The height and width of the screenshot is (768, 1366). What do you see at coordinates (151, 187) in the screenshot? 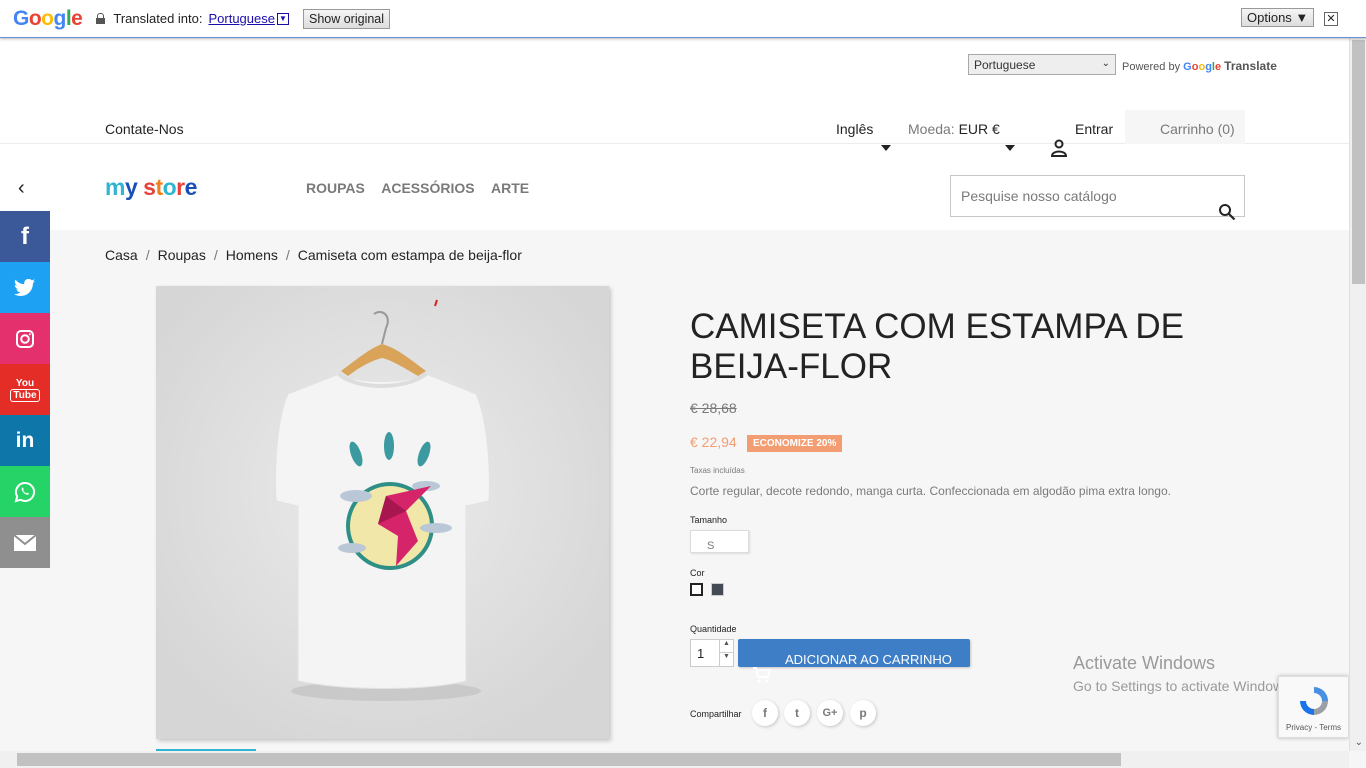
I see `store-logo: my store` at bounding box center [151, 187].